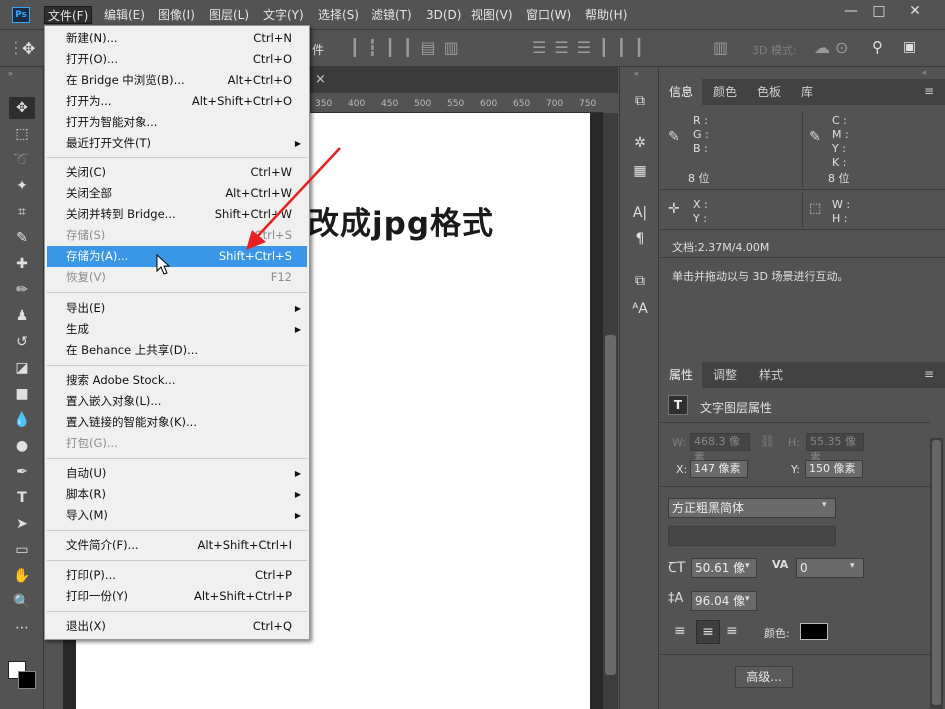 The height and width of the screenshot is (709, 945). Describe the element at coordinates (936, 572) in the screenshot. I see `panel-scrollbar-thumb` at that location.